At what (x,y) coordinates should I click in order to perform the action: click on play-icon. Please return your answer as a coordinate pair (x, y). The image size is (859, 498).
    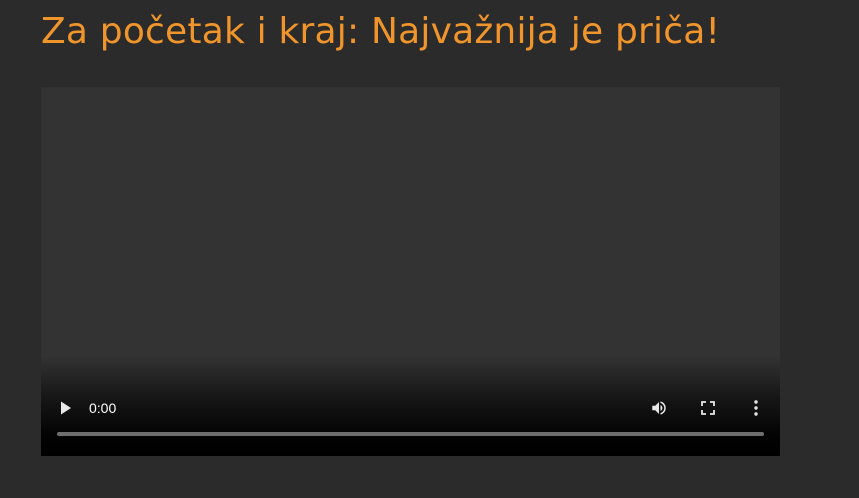
    Looking at the image, I should click on (66, 408).